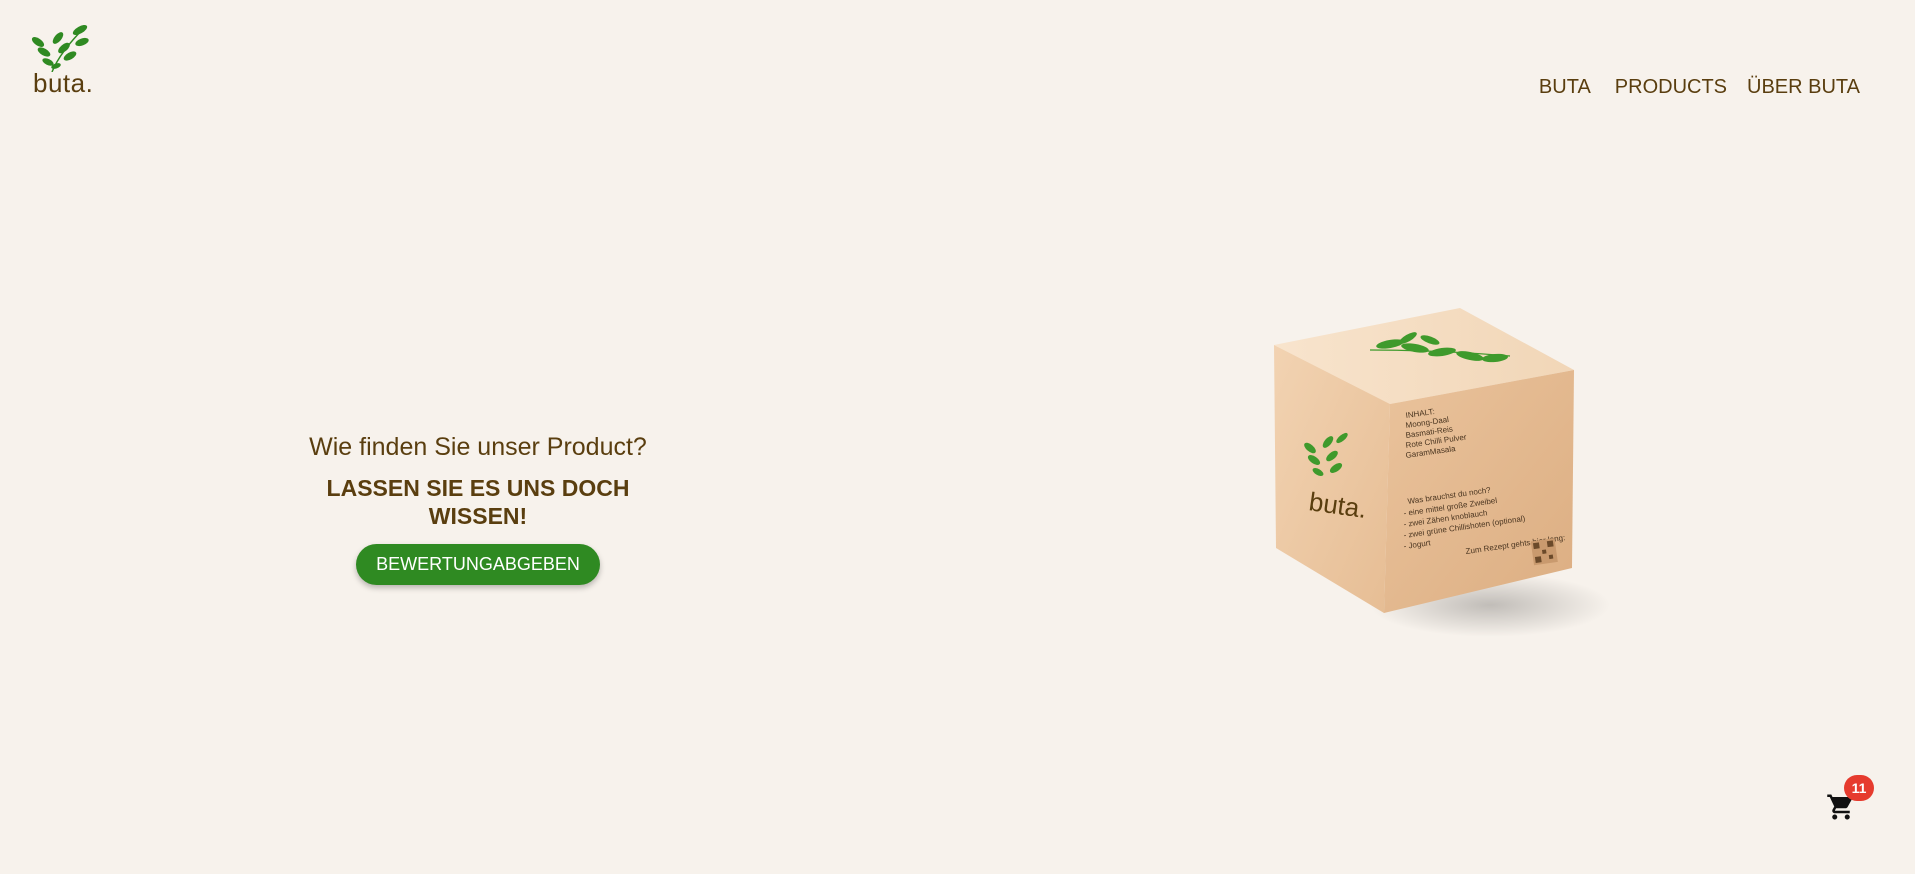 The image size is (1915, 874). What do you see at coordinates (63, 83) in the screenshot?
I see `brand-name: buta.` at bounding box center [63, 83].